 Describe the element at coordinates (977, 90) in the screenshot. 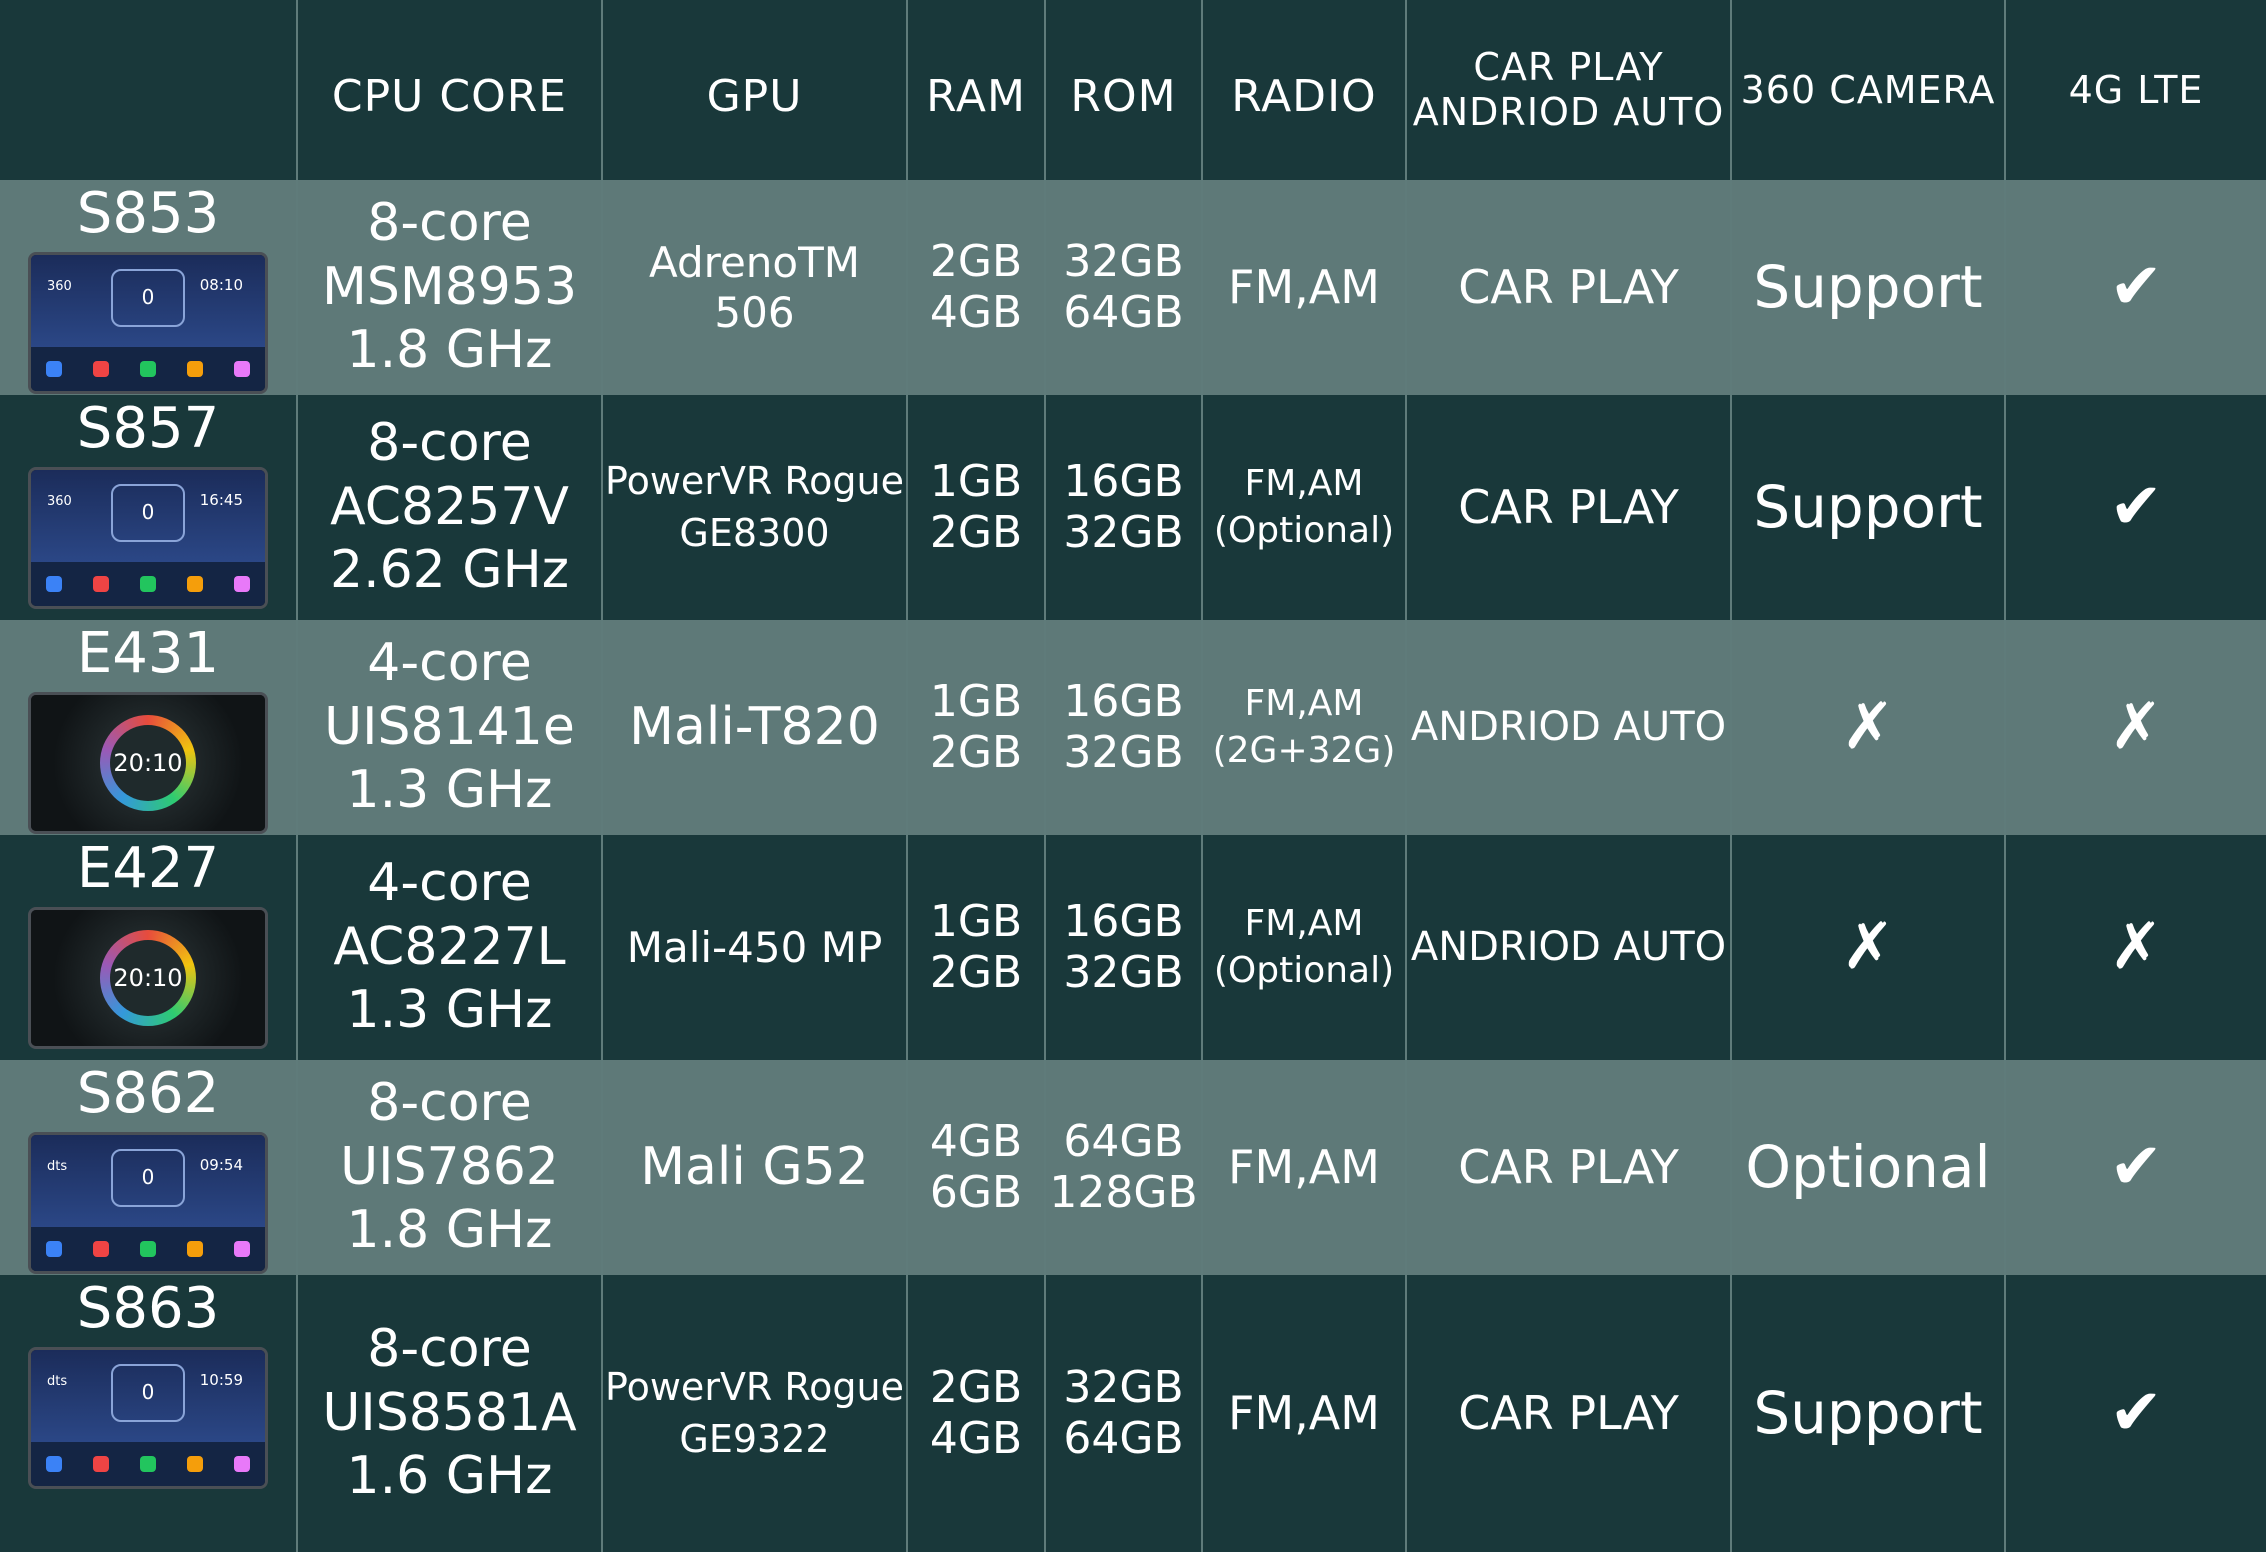

I see `header-ram: RAM` at that location.